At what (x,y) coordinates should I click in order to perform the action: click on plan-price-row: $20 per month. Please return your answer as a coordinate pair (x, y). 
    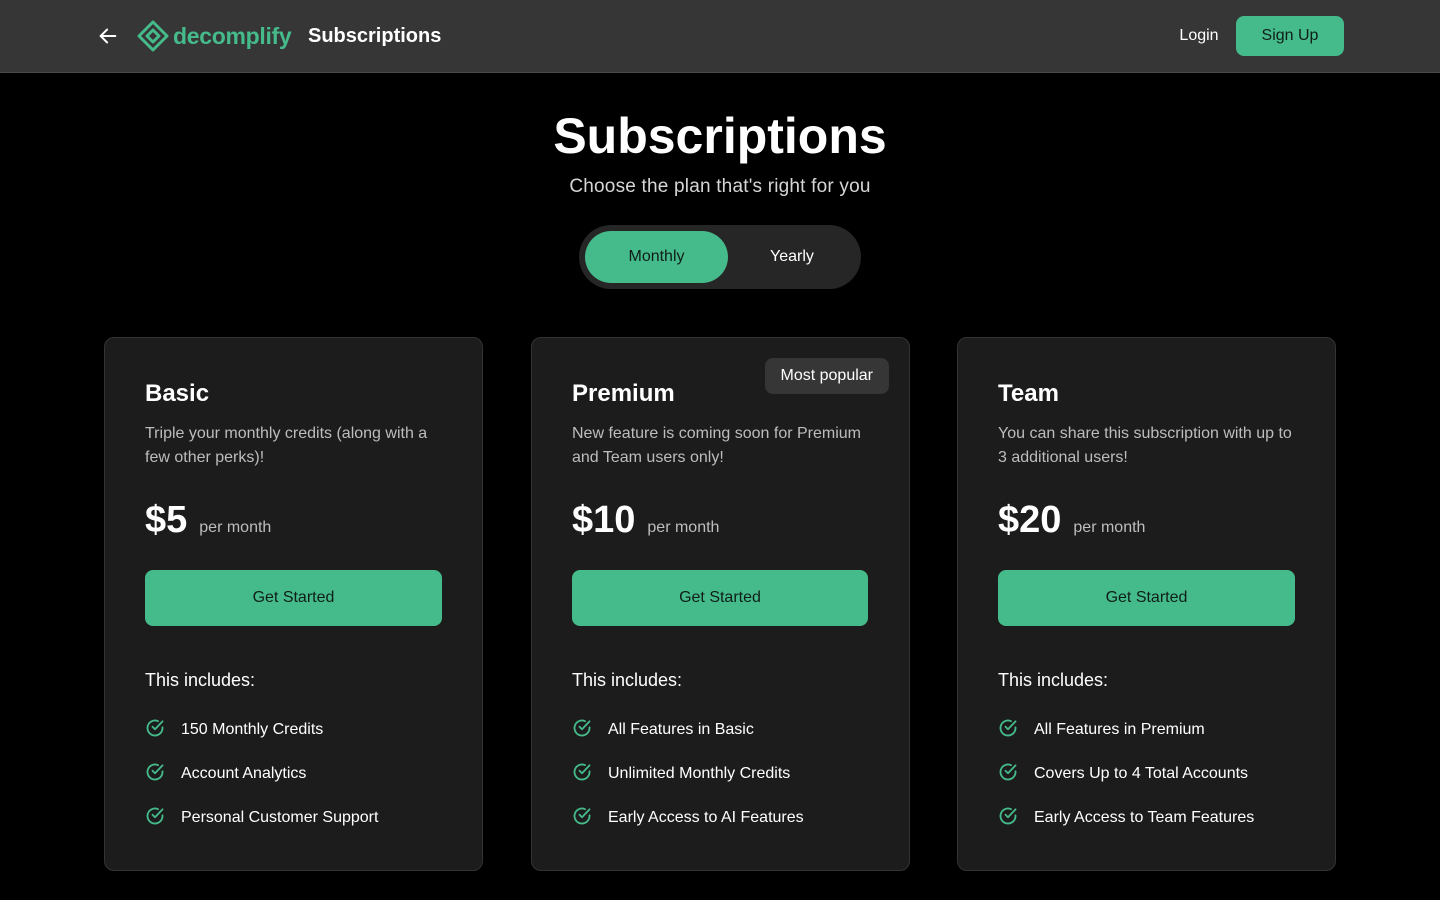
    Looking at the image, I should click on (1071, 520).